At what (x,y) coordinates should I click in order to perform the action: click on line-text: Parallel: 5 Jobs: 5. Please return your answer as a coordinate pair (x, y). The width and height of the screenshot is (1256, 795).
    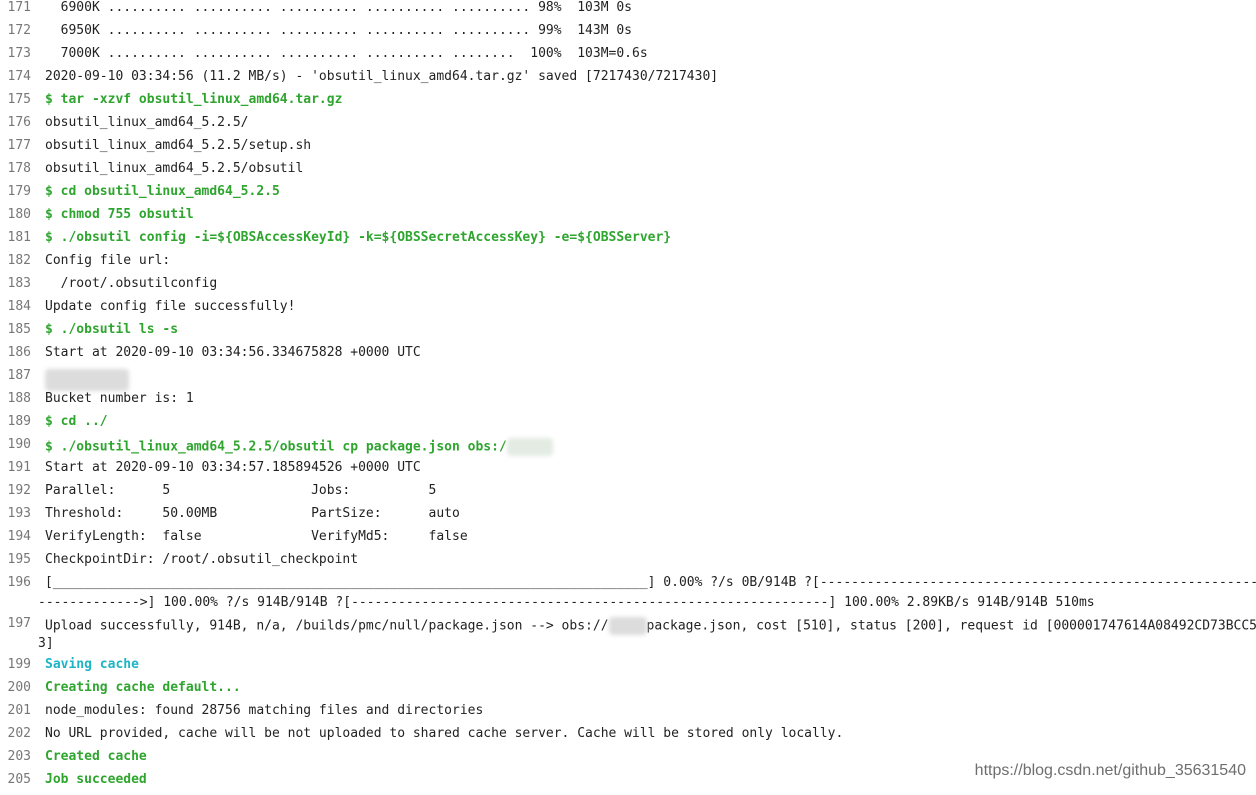
    Looking at the image, I should click on (241, 490).